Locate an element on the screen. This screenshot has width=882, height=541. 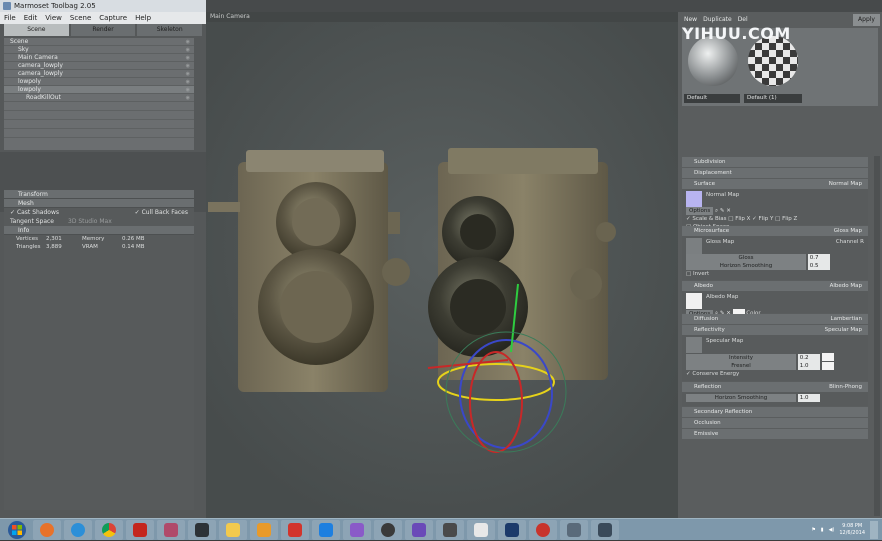
pencil-icon: ✎ is located at coordinates (722, 211).